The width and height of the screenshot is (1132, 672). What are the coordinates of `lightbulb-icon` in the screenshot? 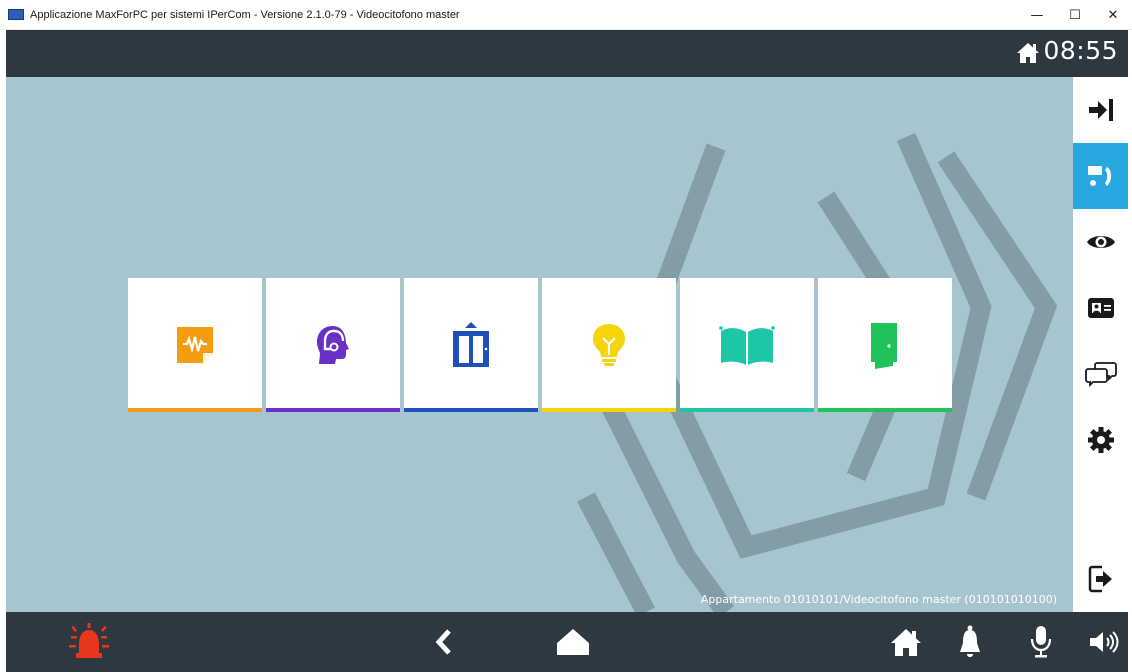 It's located at (609, 345).